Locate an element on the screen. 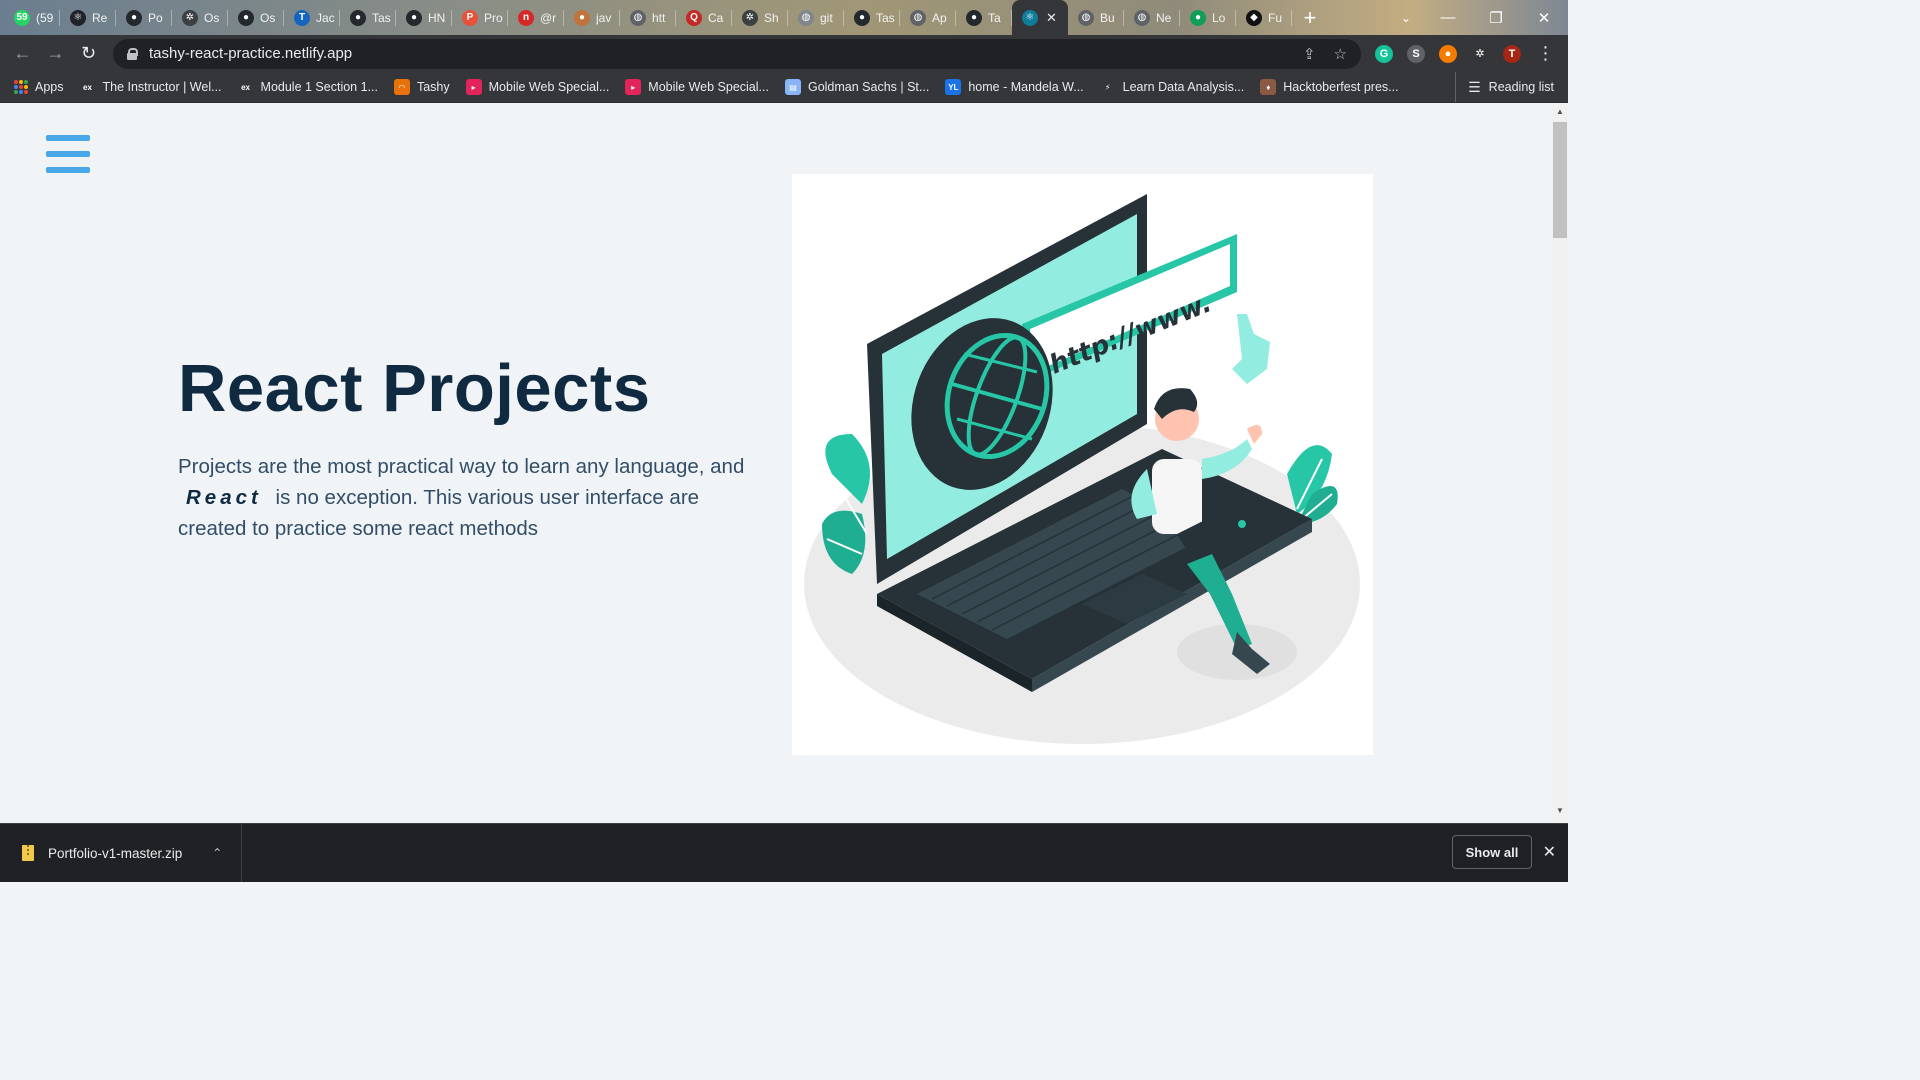 Image resolution: width=1920 pixels, height=1080 pixels. tab: ● Os is located at coordinates (256, 17).